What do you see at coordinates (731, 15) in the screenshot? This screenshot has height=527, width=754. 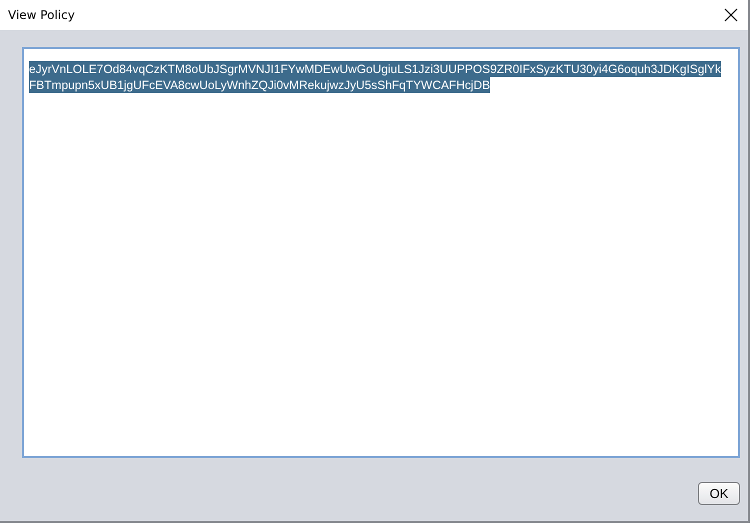 I see `close-icon` at bounding box center [731, 15].